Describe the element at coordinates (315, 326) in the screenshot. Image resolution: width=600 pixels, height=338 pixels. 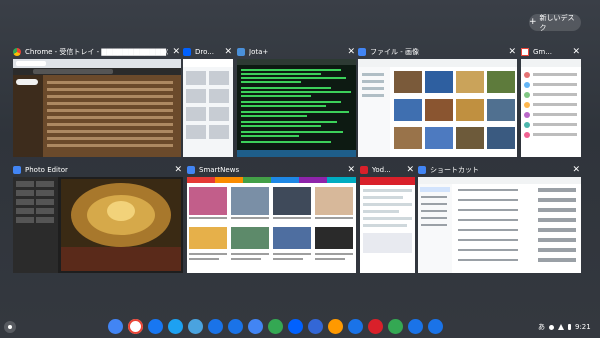
I see `settings-circle-icon` at that location.